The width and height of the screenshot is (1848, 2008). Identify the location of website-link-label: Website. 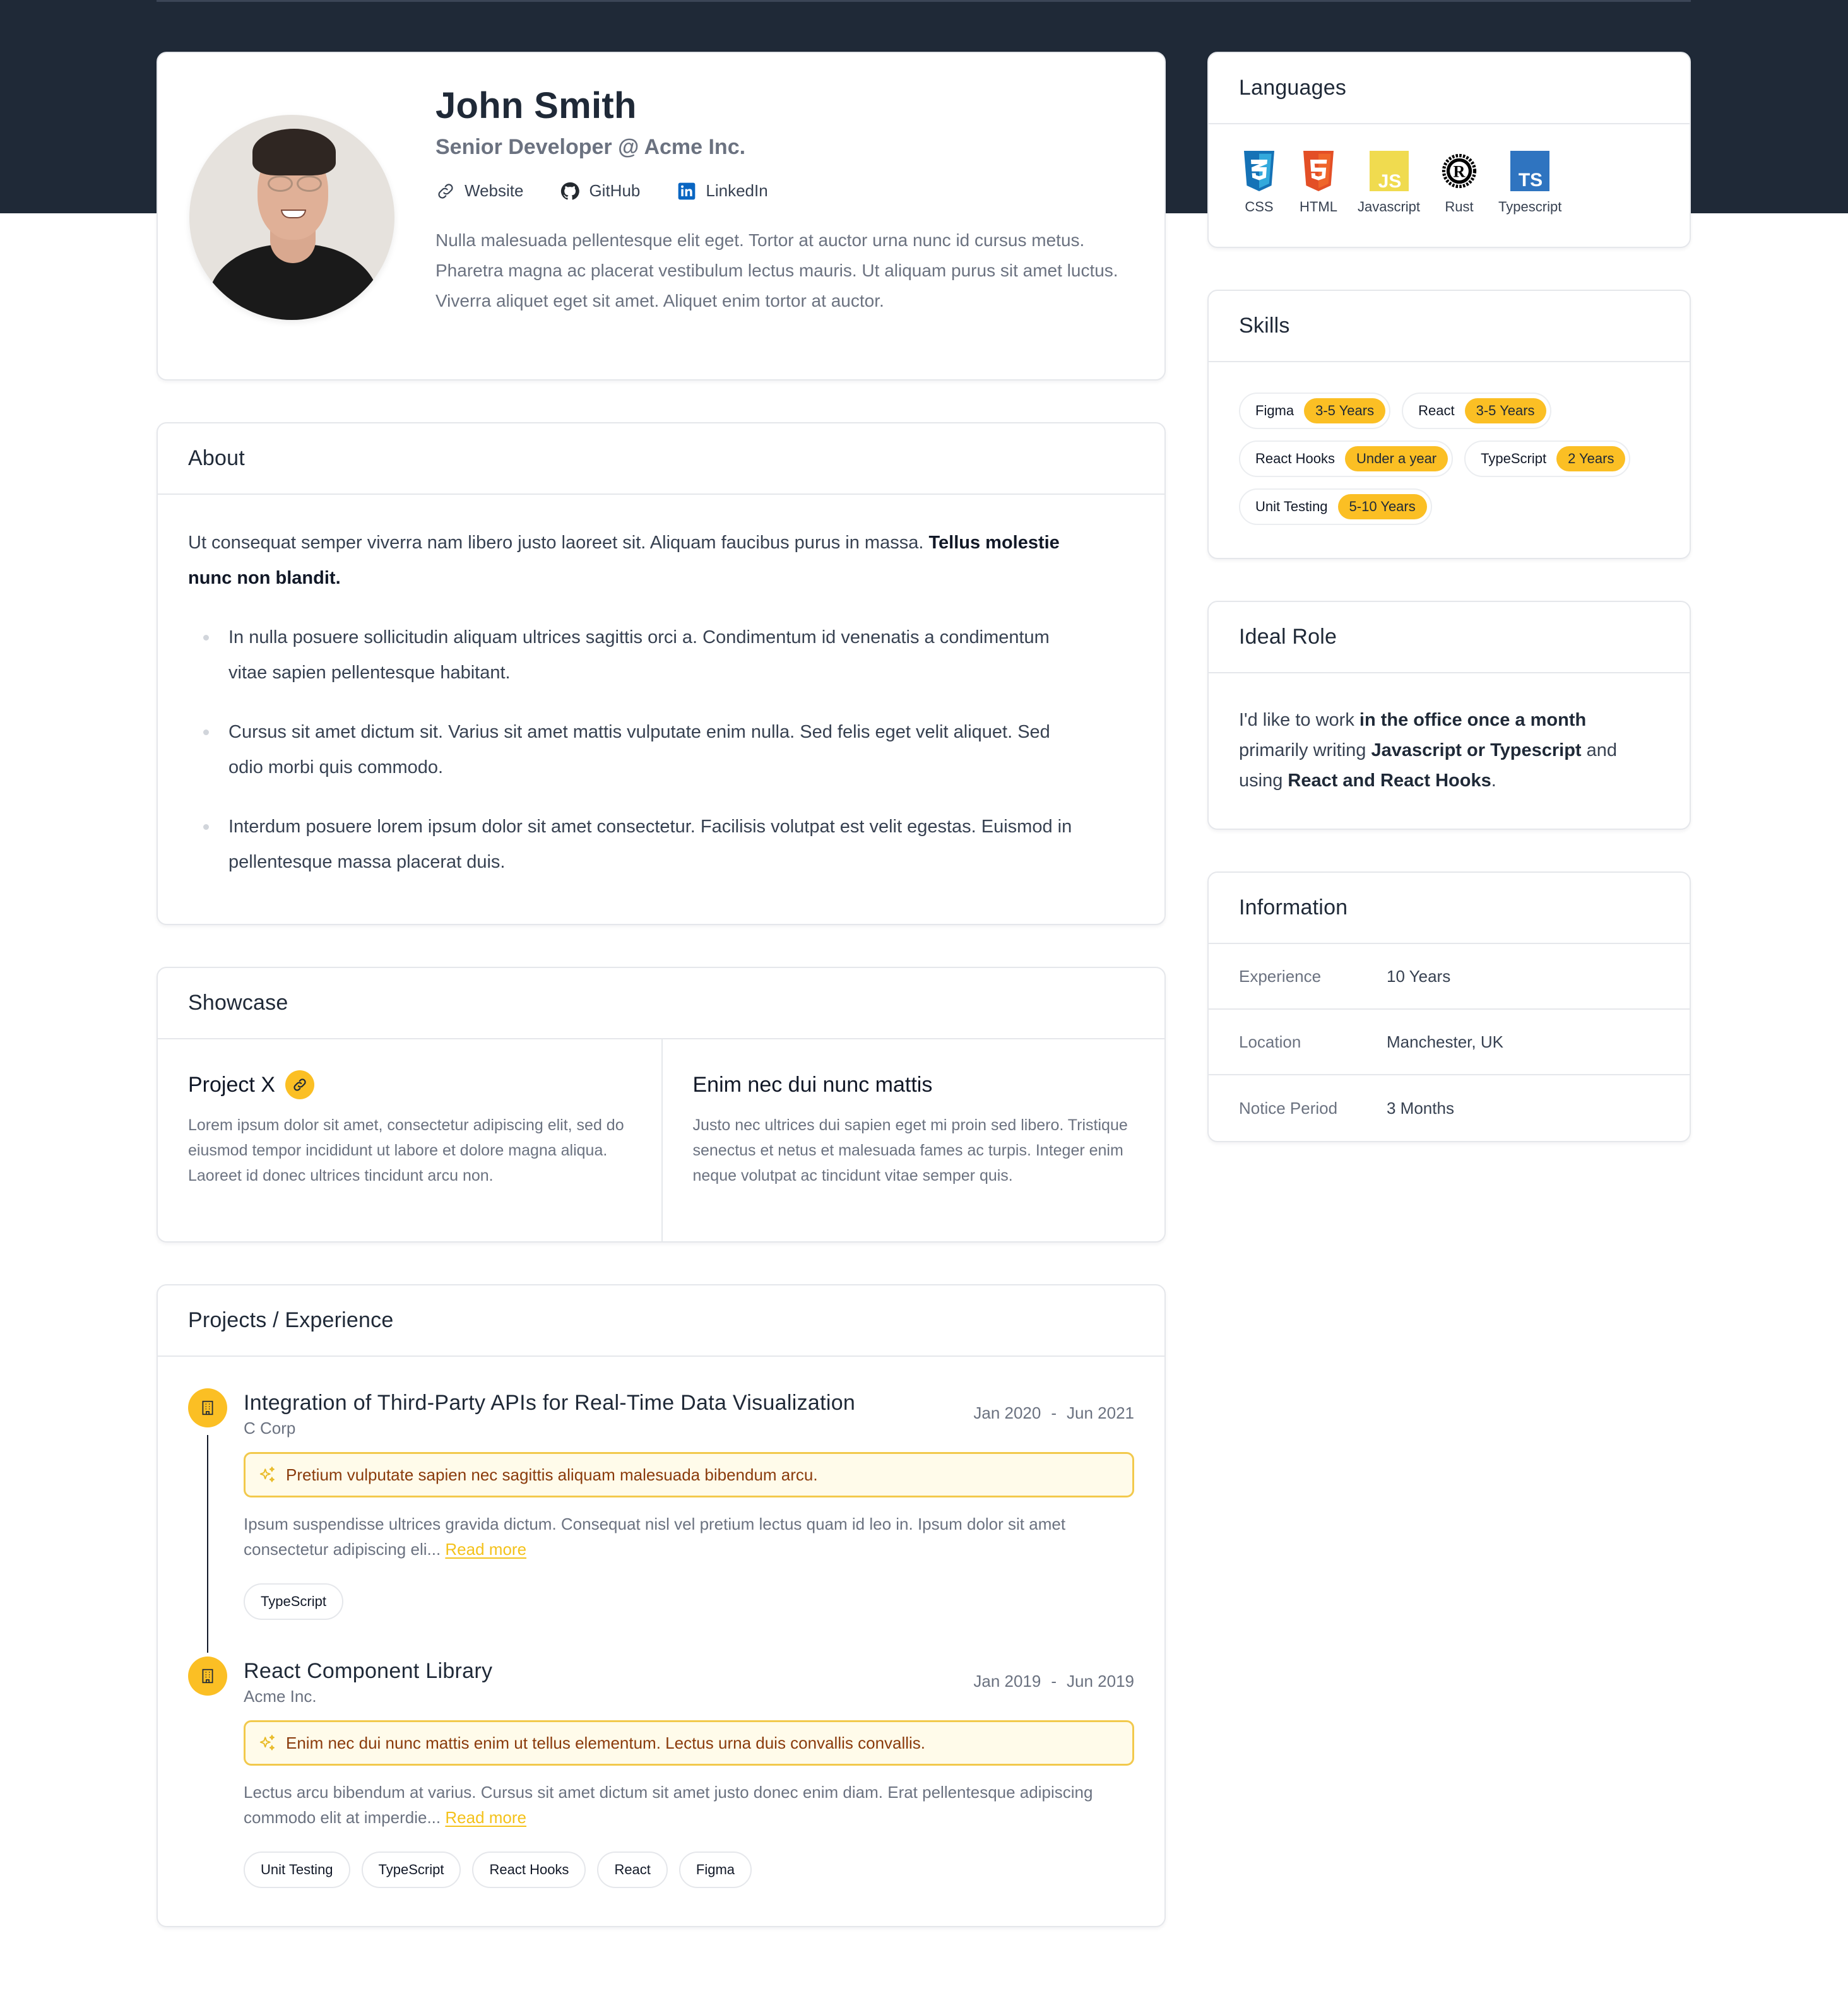
(495, 191).